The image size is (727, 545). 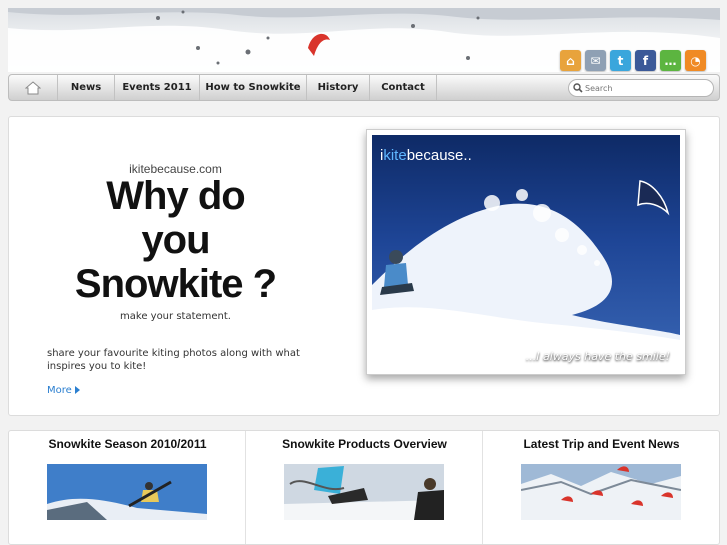 What do you see at coordinates (175, 196) in the screenshot?
I see `headline-line: Why do` at bounding box center [175, 196].